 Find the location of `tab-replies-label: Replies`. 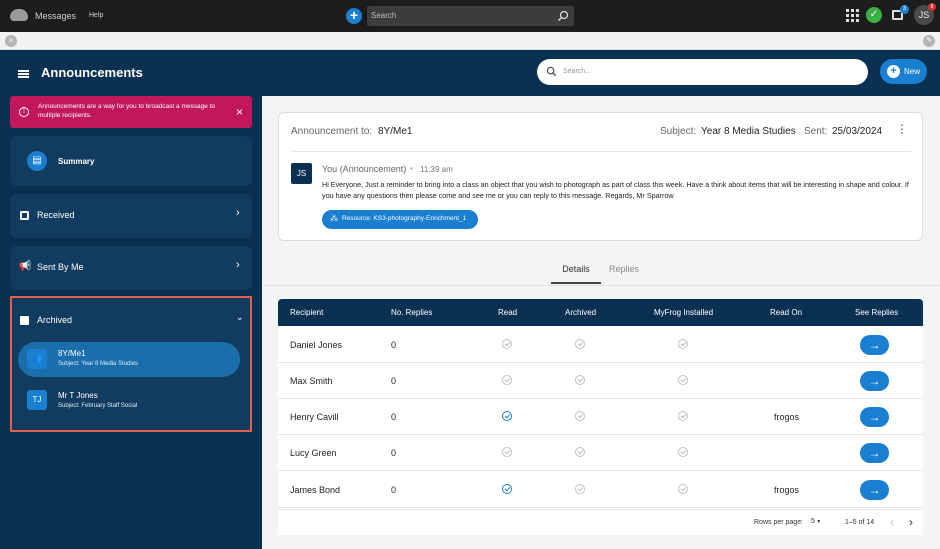

tab-replies-label: Replies is located at coordinates (623, 269).